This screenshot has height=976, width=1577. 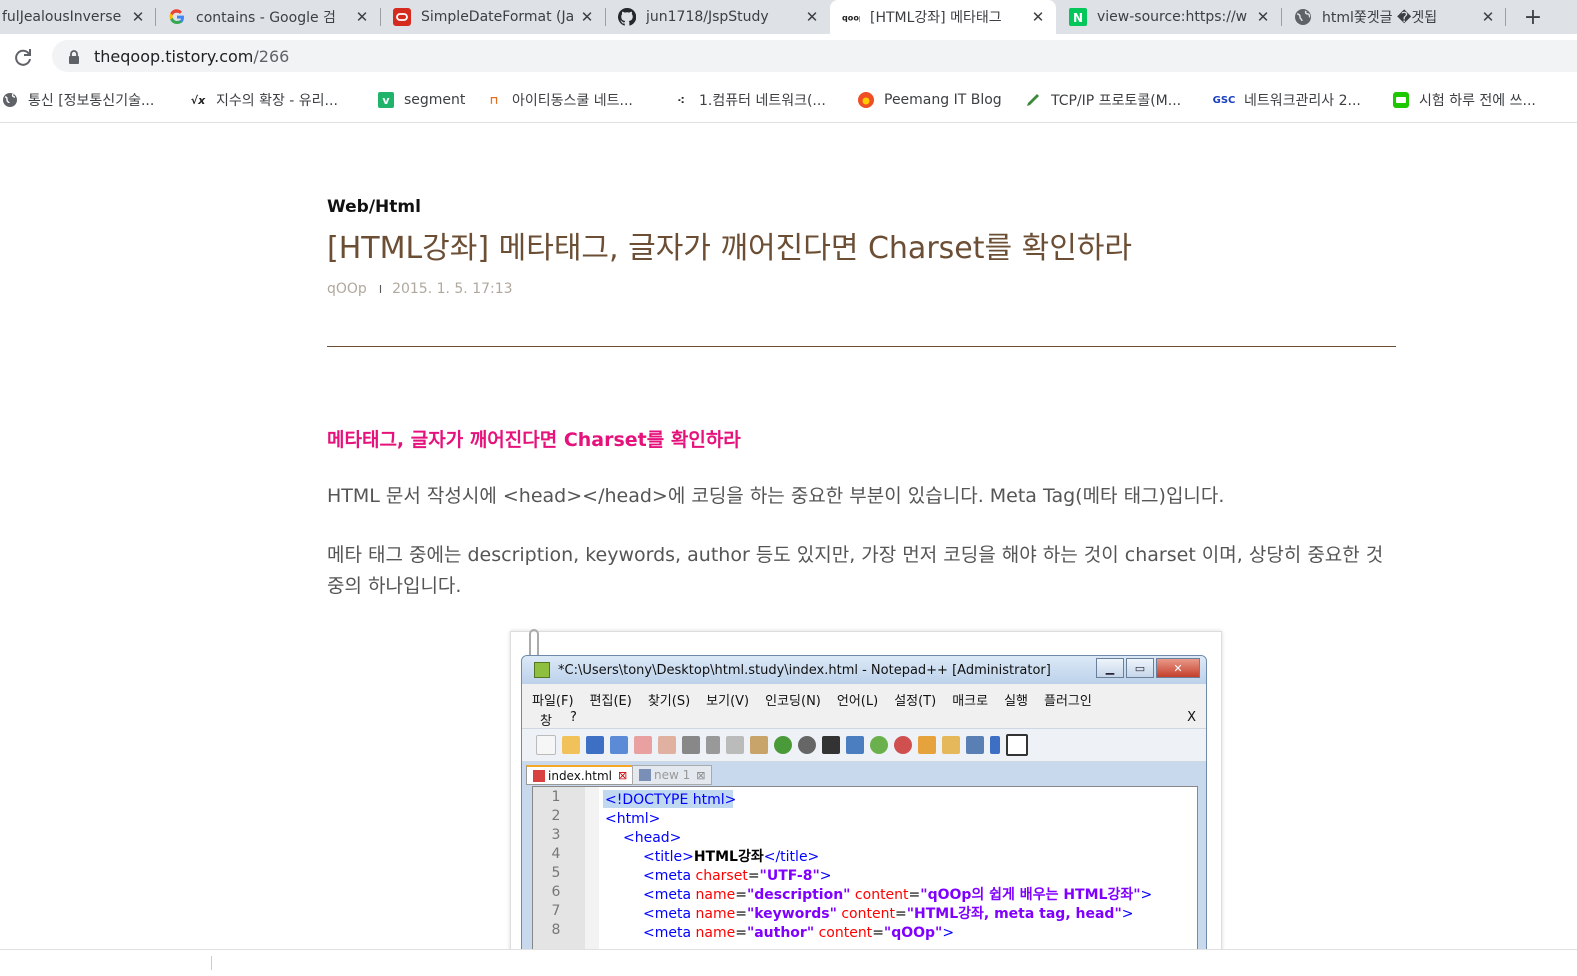 What do you see at coordinates (1191, 717) in the screenshot?
I see `menu-close-icon: X` at bounding box center [1191, 717].